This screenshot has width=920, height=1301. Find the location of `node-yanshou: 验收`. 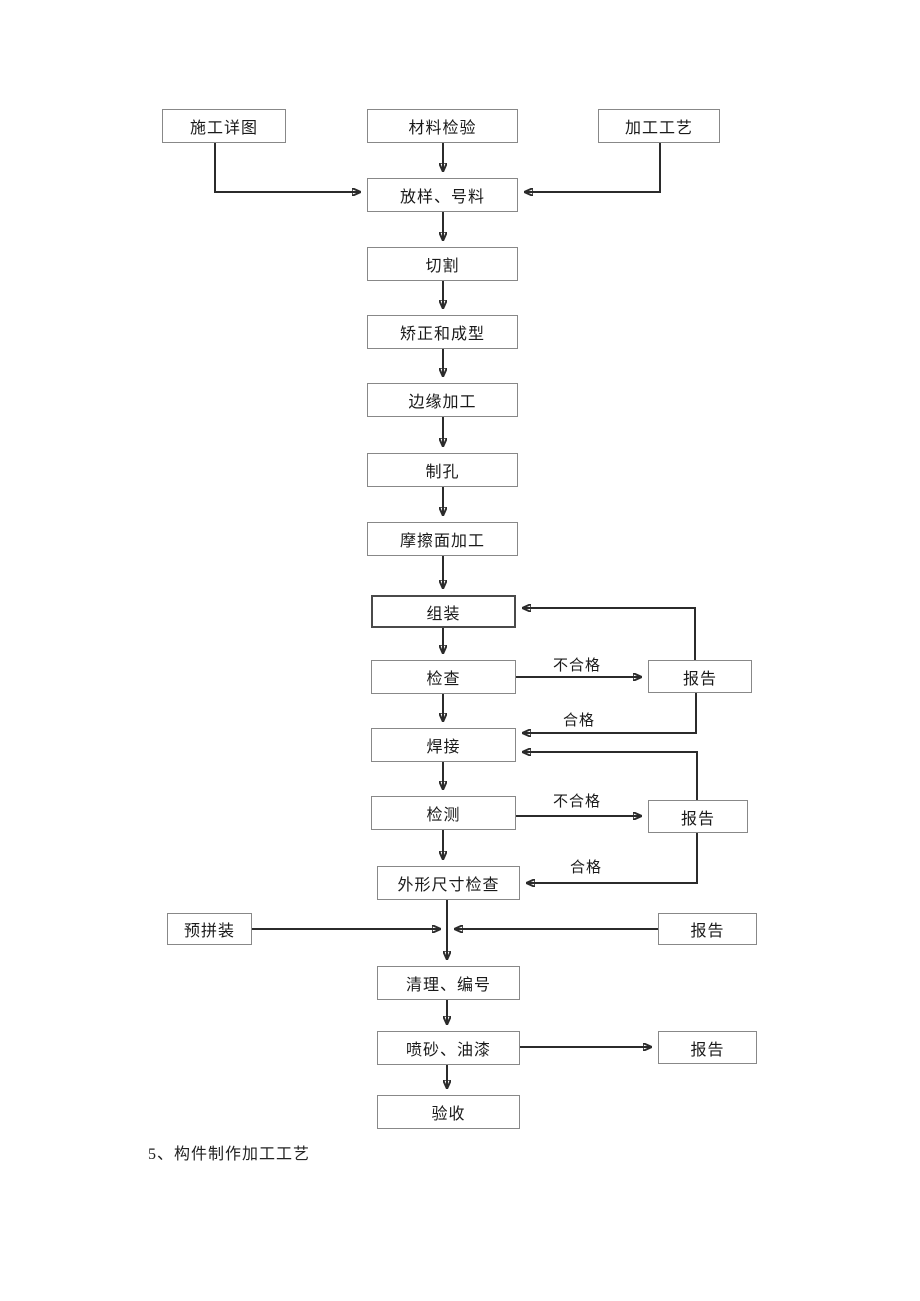

node-yanshou: 验收 is located at coordinates (448, 1112).